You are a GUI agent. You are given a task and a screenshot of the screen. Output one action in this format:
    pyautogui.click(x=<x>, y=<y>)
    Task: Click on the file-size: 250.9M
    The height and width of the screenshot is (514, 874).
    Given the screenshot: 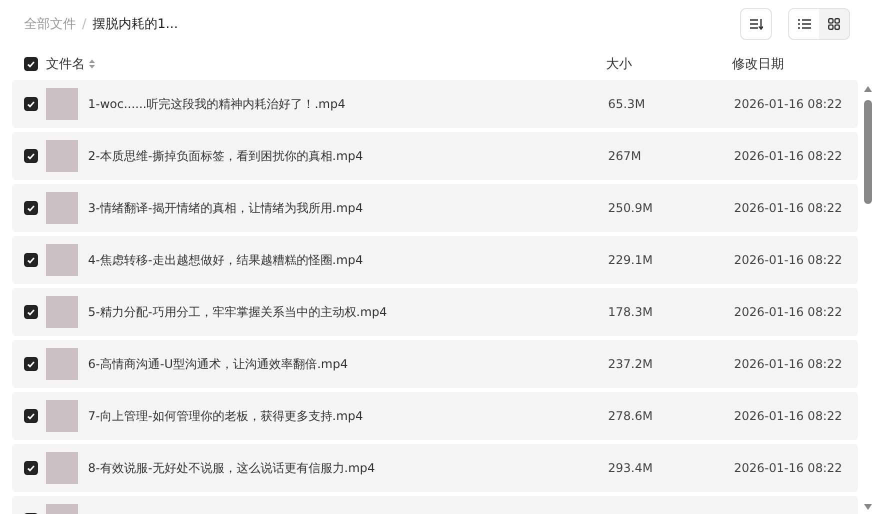 What is the action you would take?
    pyautogui.click(x=630, y=208)
    